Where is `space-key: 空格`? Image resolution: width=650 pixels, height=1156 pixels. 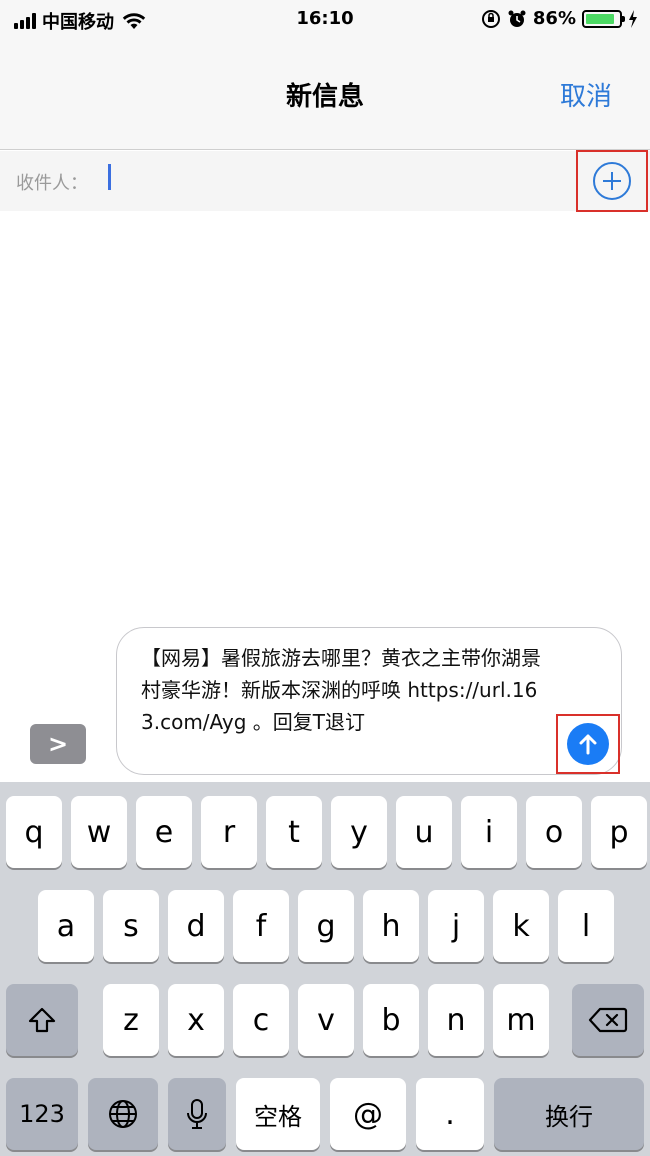 space-key: 空格 is located at coordinates (278, 1114).